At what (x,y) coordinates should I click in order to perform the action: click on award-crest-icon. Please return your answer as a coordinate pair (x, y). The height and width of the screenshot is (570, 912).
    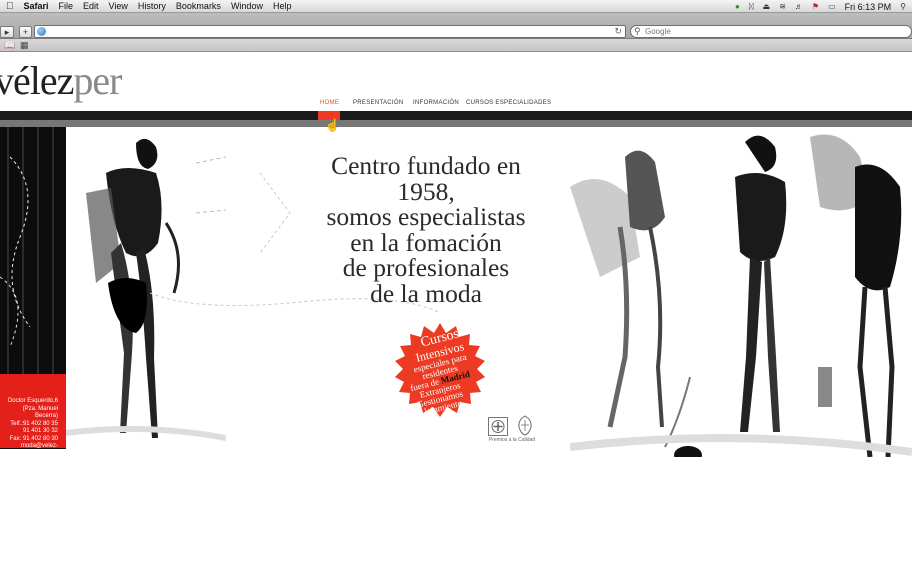
    Looking at the image, I should click on (525, 425).